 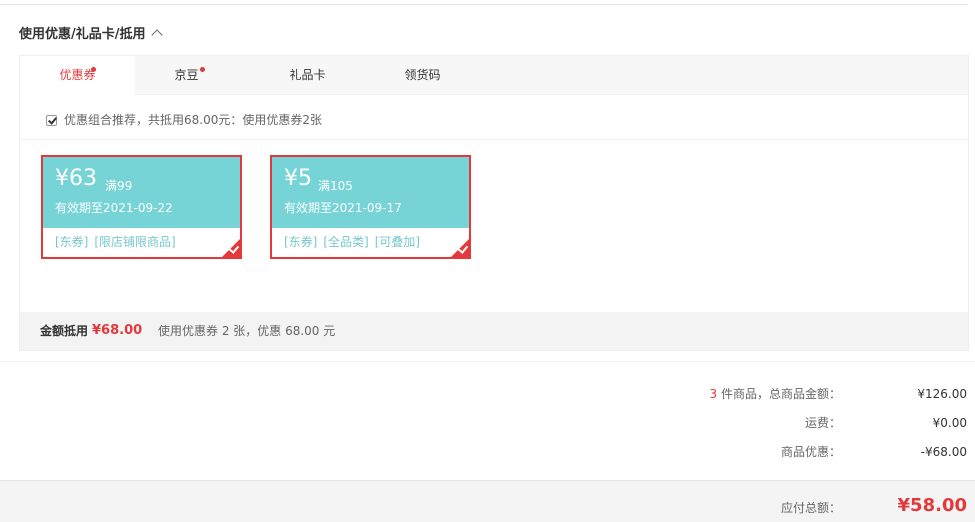 What do you see at coordinates (942, 394) in the screenshot?
I see `goods-total-value: ¥126.00` at bounding box center [942, 394].